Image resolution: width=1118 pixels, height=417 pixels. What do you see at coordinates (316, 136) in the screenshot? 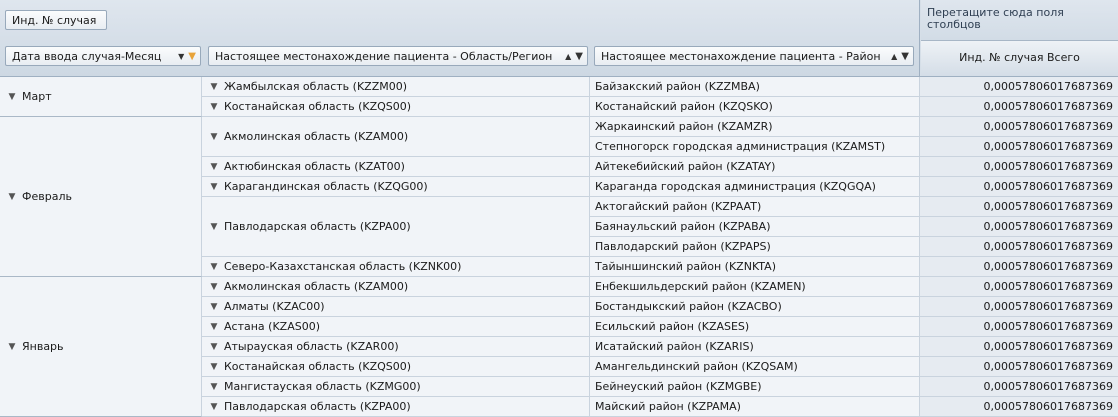
I see `region-label: Акмолинская область (KZAM00)` at bounding box center [316, 136].